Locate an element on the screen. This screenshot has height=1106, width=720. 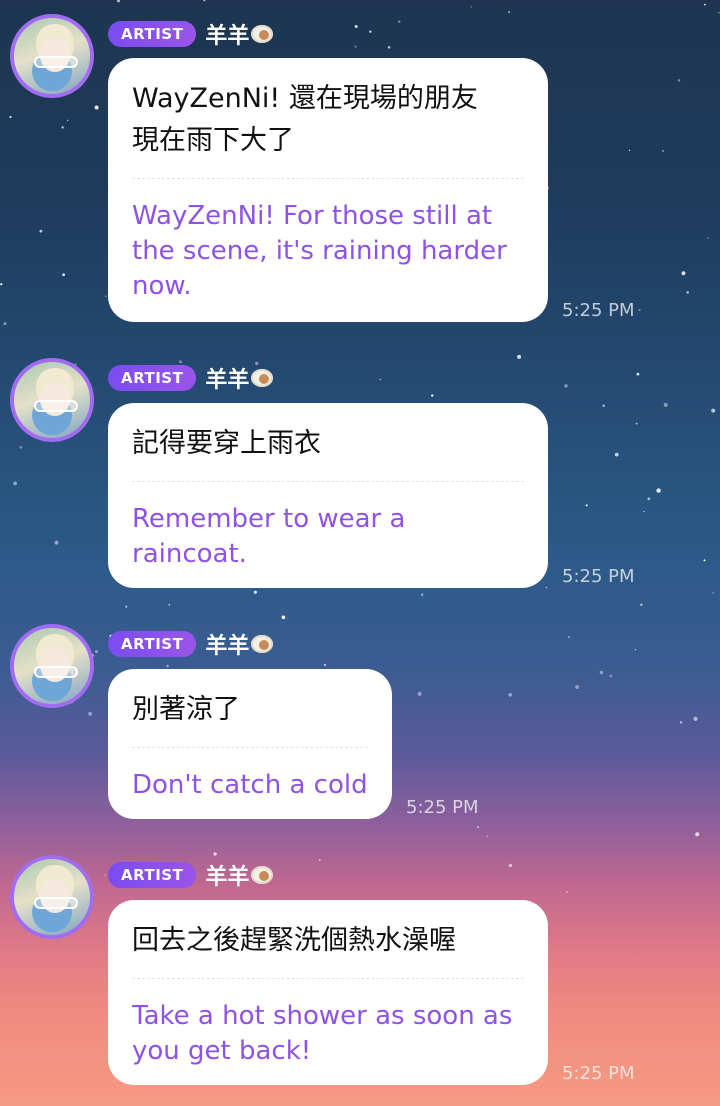
original-text: 別著涼了 is located at coordinates (186, 709).